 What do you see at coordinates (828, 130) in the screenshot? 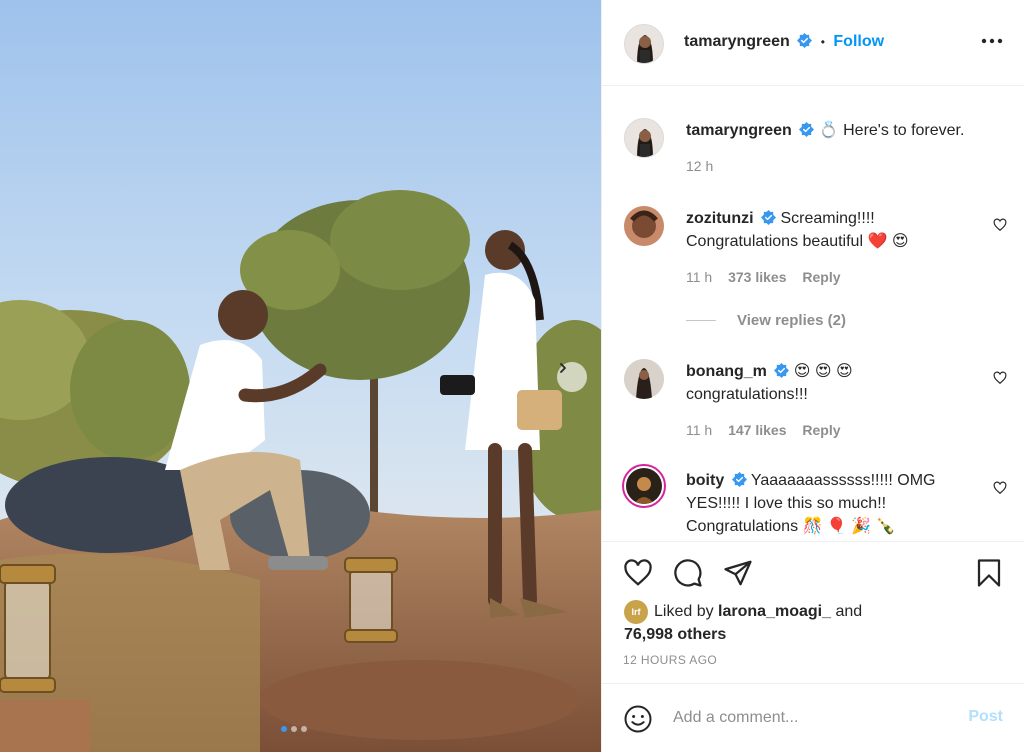
I see `caption-emoji: 💍` at bounding box center [828, 130].